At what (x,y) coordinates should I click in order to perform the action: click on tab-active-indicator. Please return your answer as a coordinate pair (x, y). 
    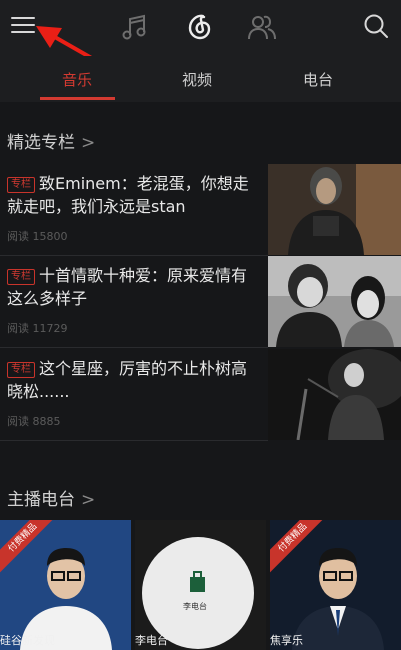
    Looking at the image, I should click on (77, 98).